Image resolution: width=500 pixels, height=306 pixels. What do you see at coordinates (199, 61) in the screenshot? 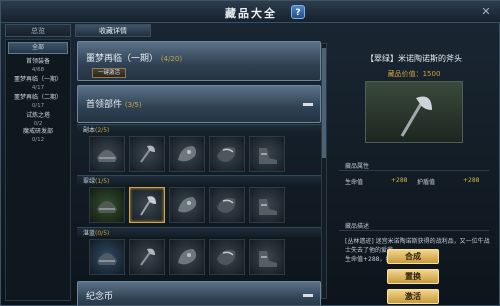
I see `set-header-nightmare: 噩梦再临（一期） (4/20) 一键激活` at bounding box center [199, 61].